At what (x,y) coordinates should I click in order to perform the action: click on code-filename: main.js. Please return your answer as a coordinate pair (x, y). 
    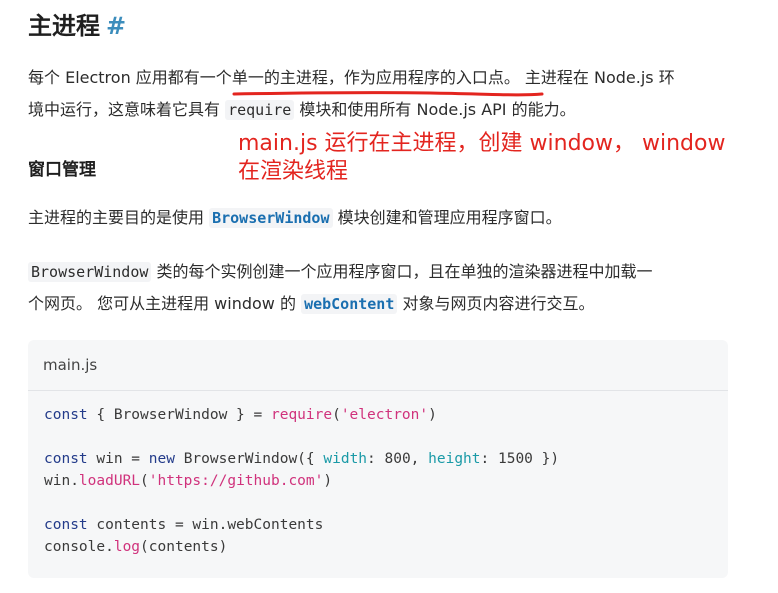
    Looking at the image, I should click on (70, 365).